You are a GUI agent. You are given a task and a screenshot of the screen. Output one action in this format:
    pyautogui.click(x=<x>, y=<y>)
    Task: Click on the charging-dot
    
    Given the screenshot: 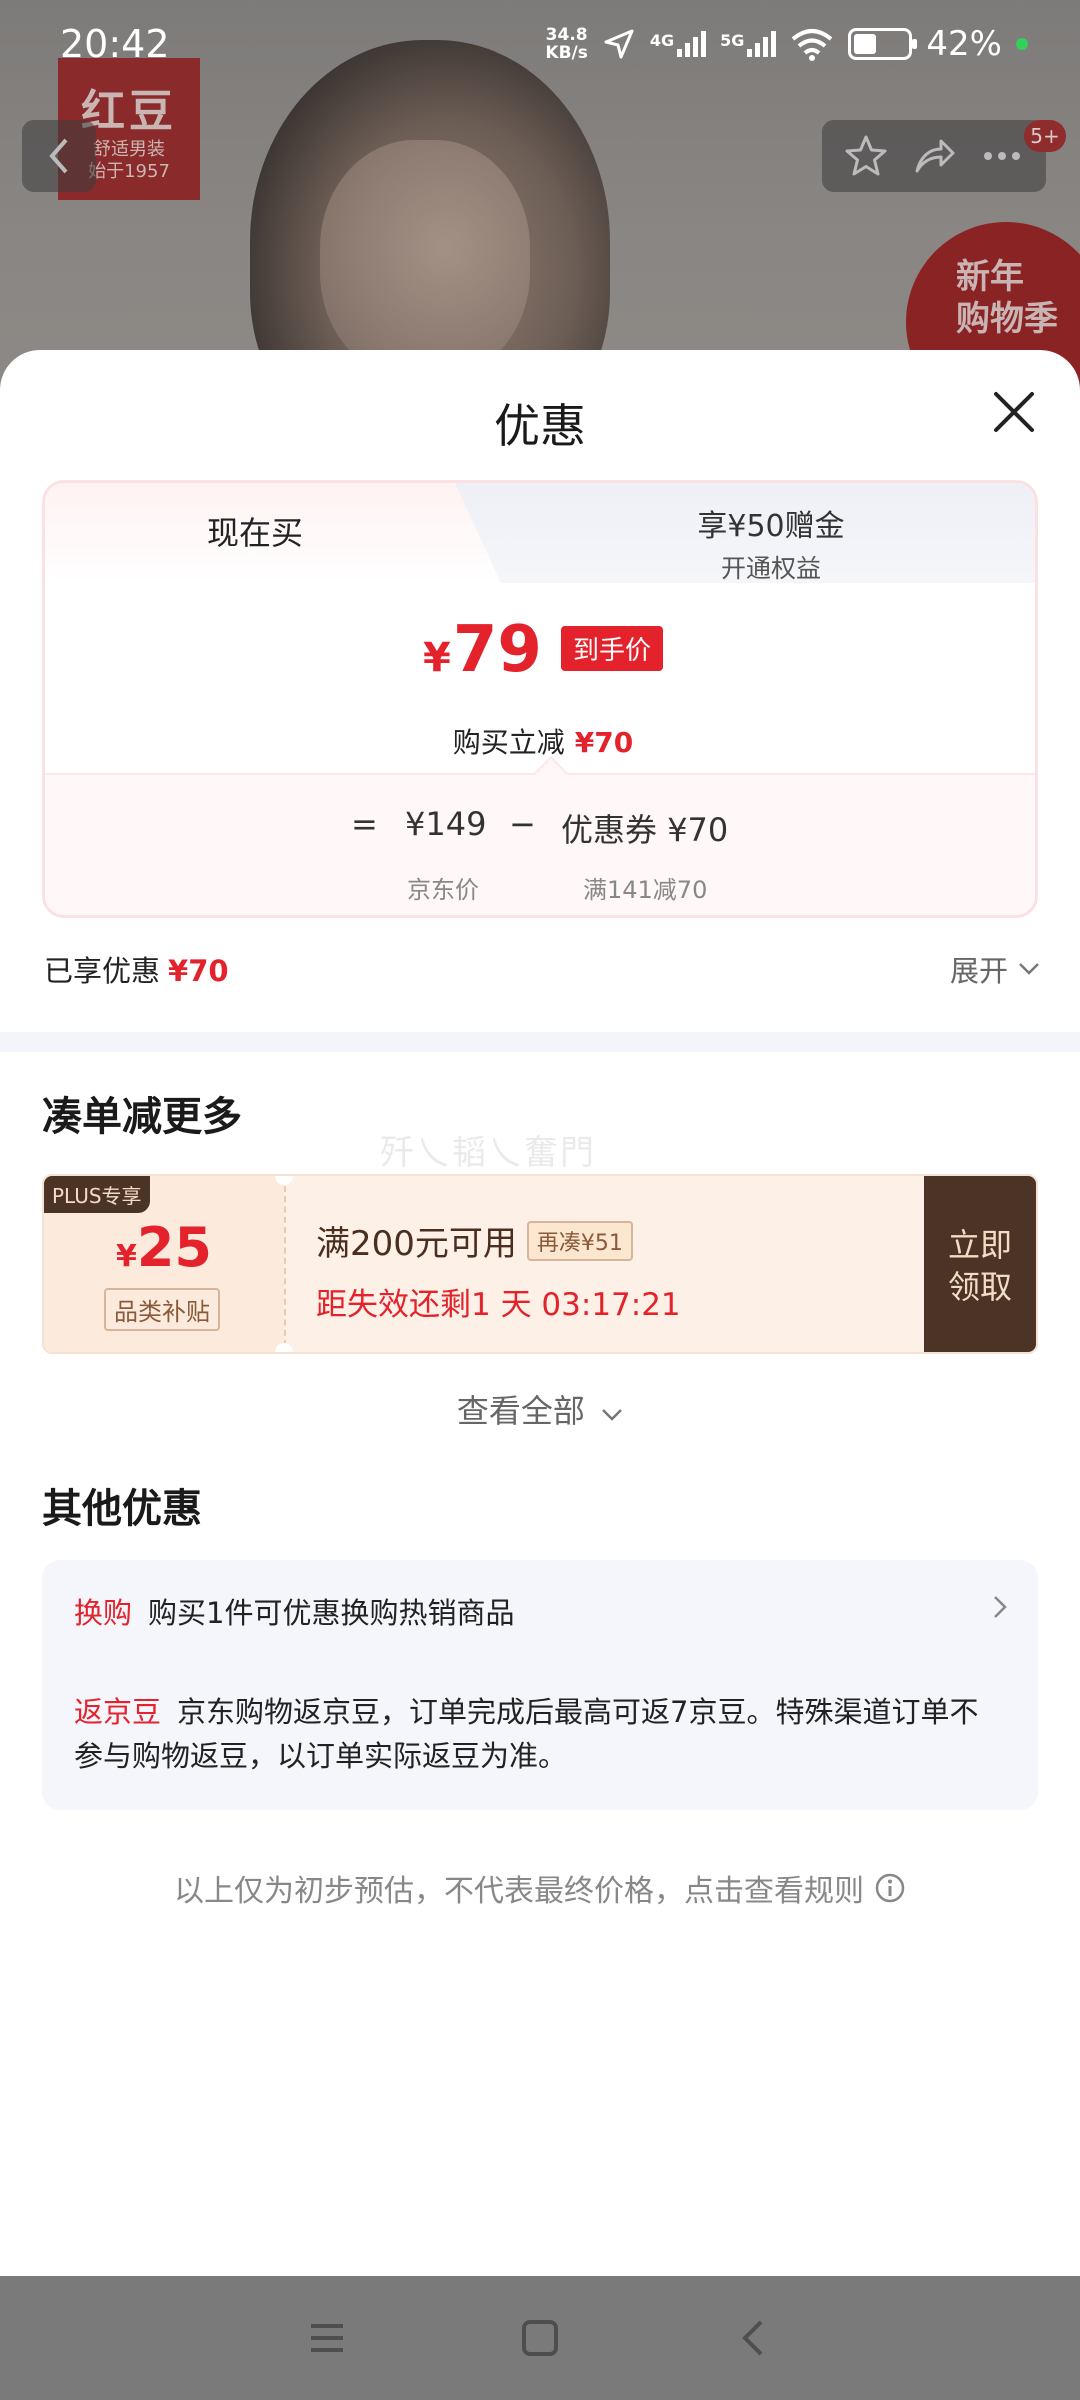 What is the action you would take?
    pyautogui.click(x=1022, y=44)
    